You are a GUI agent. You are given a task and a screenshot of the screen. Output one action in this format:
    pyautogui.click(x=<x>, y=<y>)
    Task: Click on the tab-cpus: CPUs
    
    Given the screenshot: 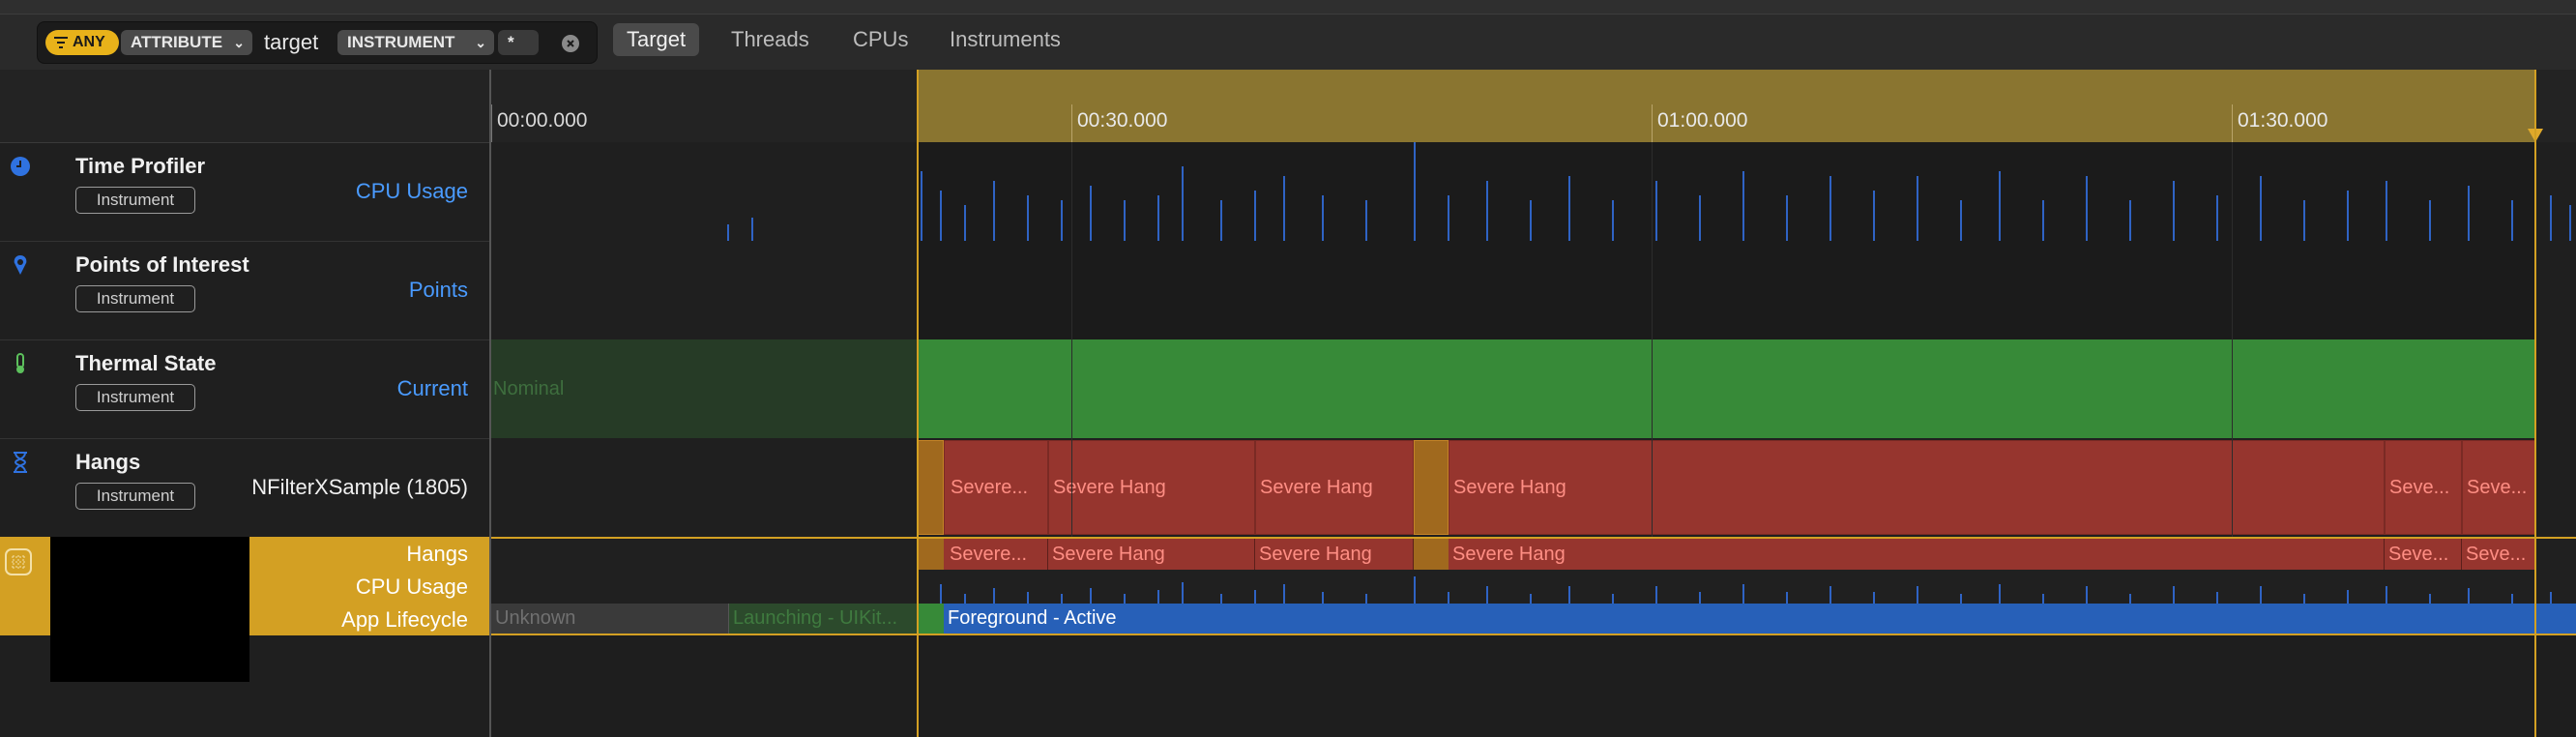 What is the action you would take?
    pyautogui.click(x=880, y=39)
    